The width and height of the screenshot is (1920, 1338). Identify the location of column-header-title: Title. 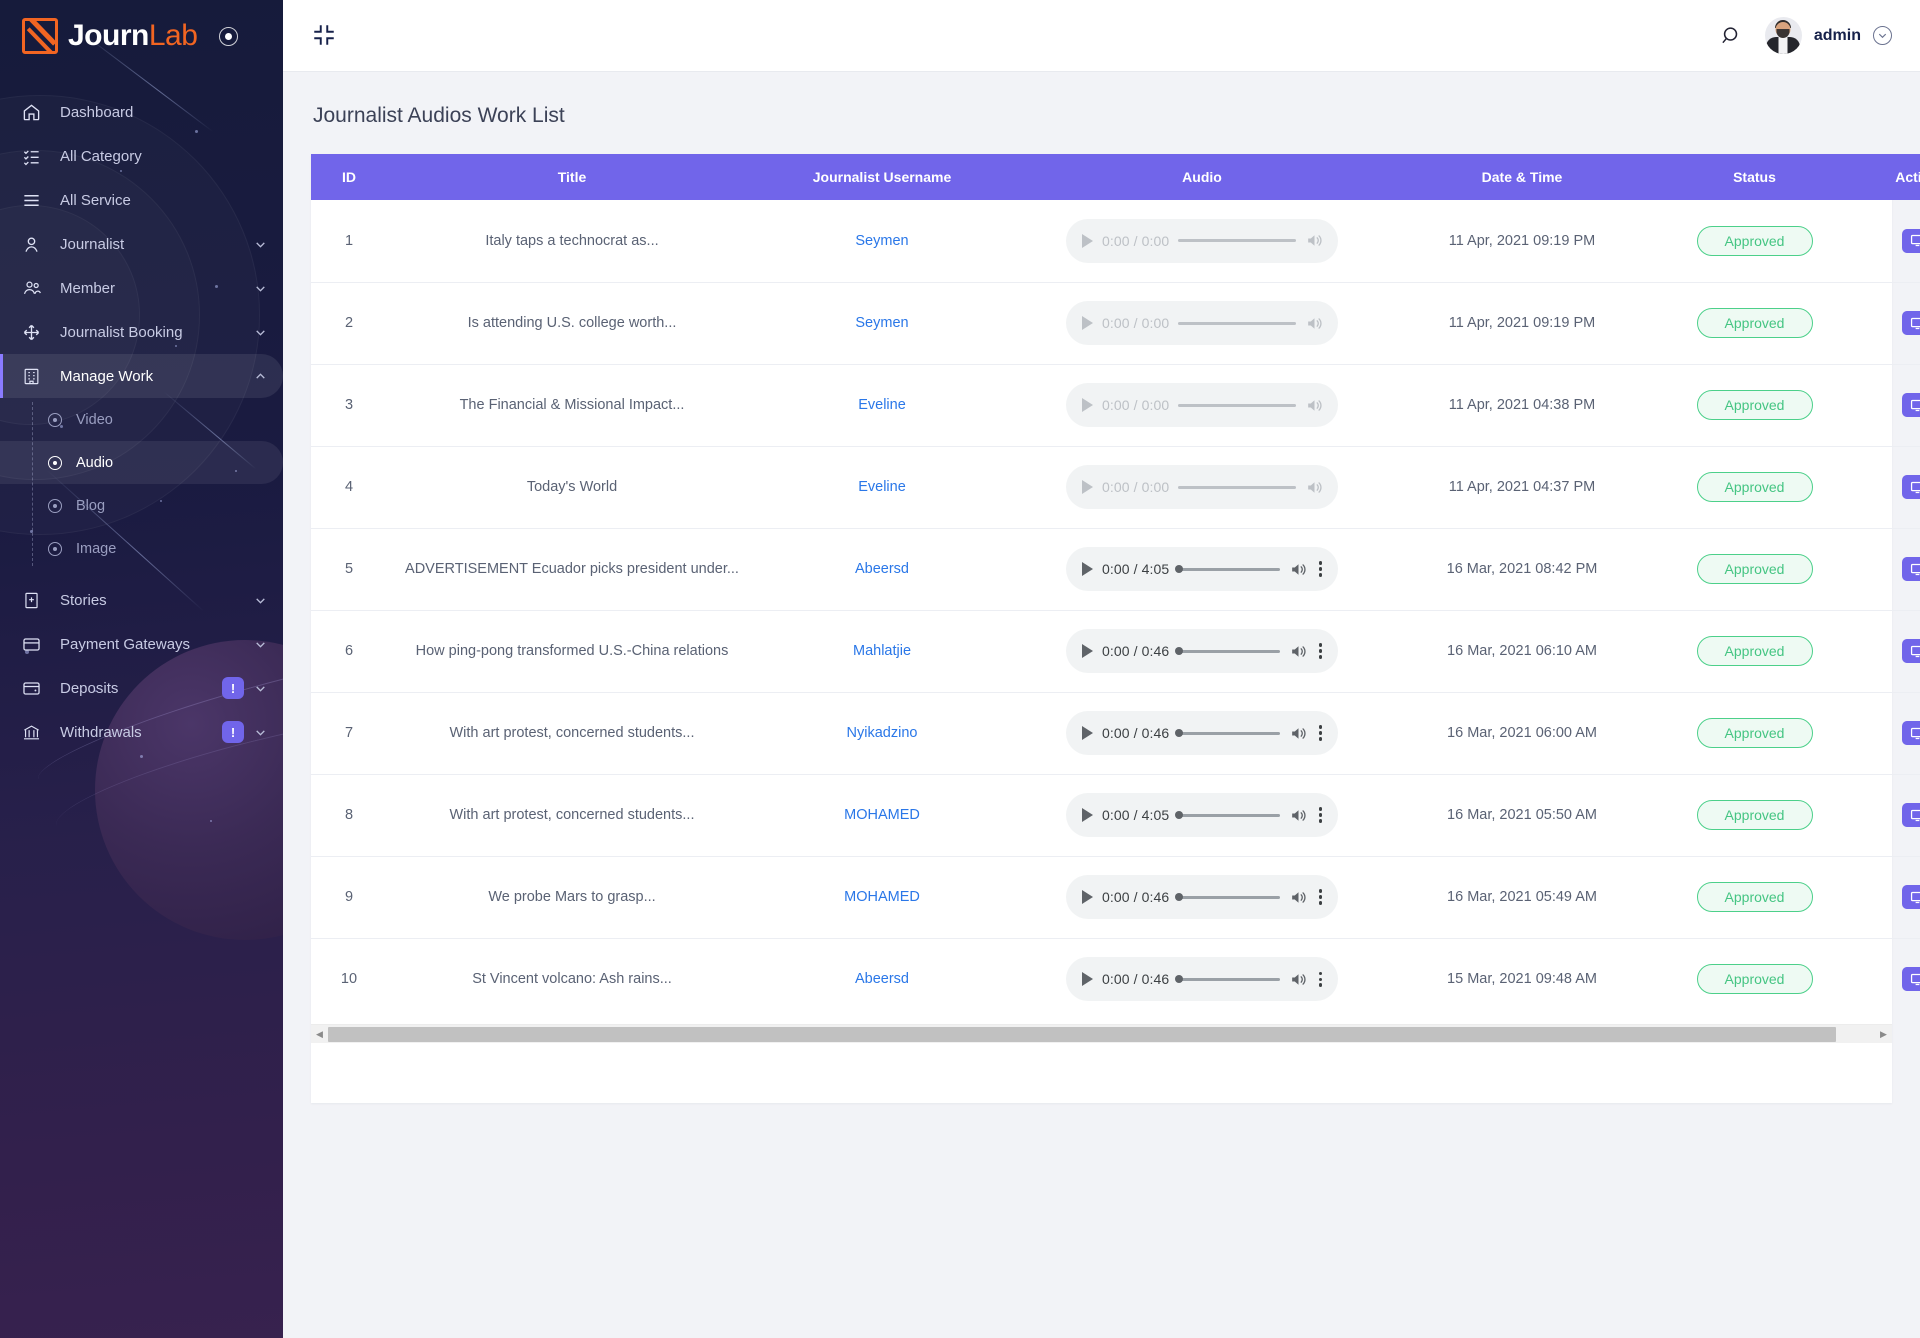
(572, 177).